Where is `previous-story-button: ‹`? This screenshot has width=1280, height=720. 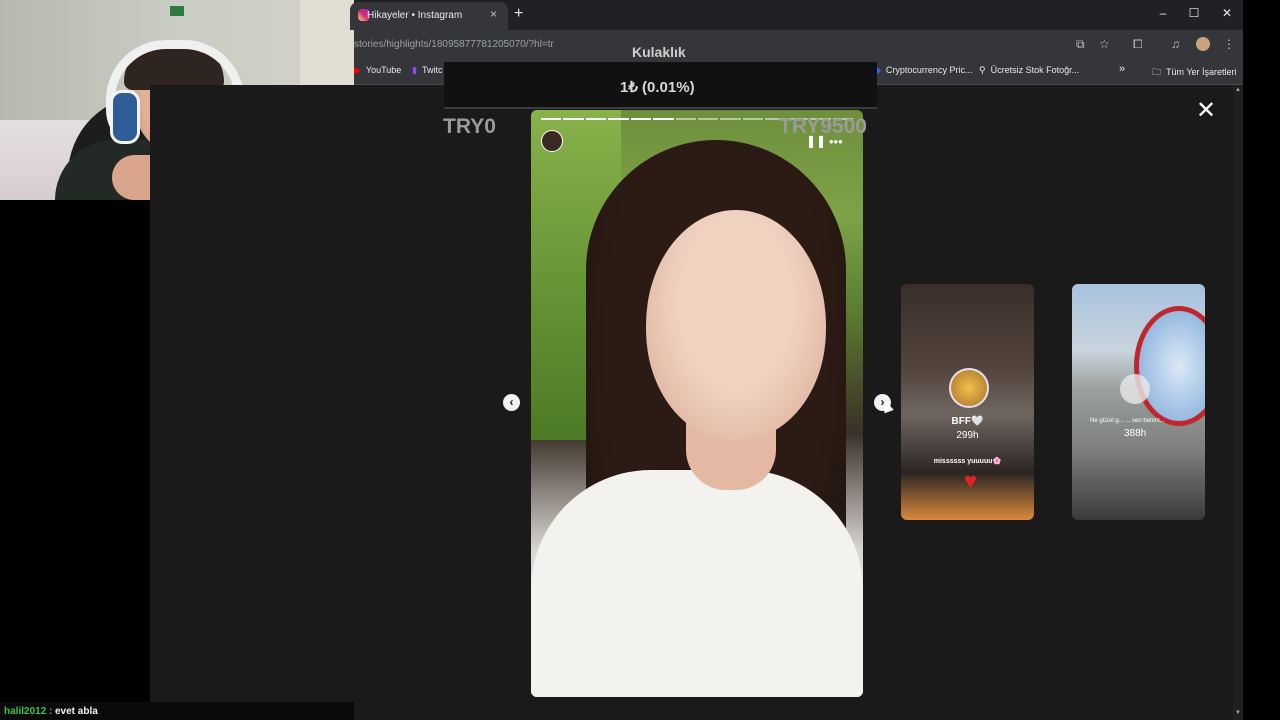 previous-story-button: ‹ is located at coordinates (511, 402).